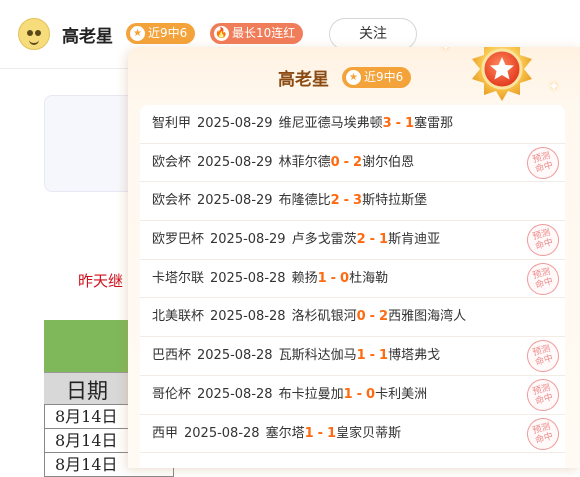 The height and width of the screenshot is (477, 580). I want to click on match-row: 欧会杯 2025-08-29 布隆德比2-3斯特拉斯堡, so click(352, 202).